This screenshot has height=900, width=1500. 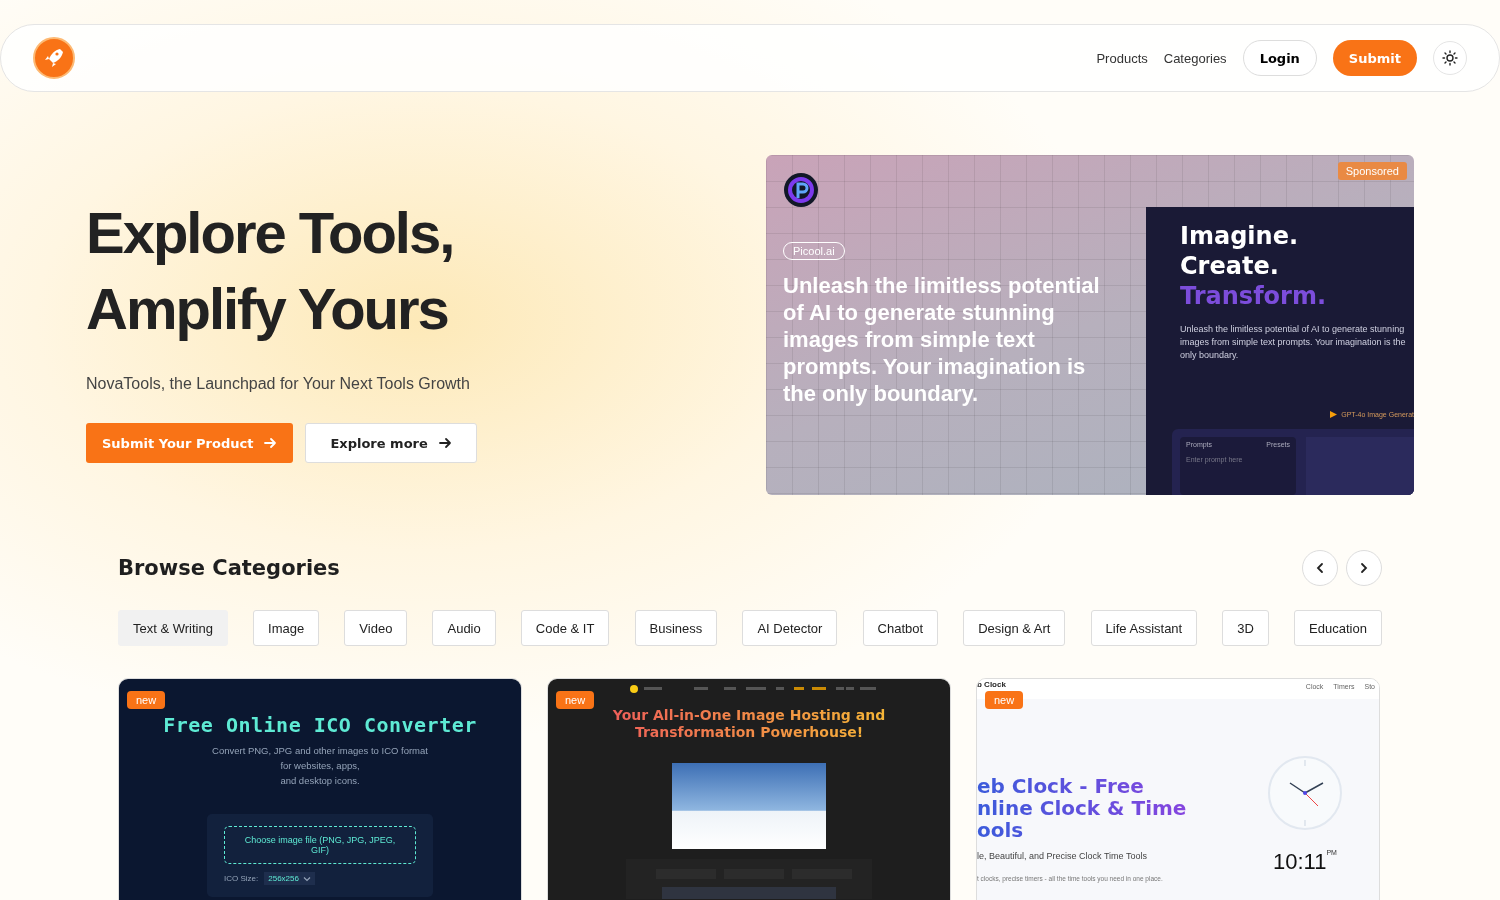 What do you see at coordinates (1293, 342) in the screenshot?
I see `preview-description: Unleash the limitless potential of AI to generate stunning images from simple text prompts. Your imagination is the only boundary.` at bounding box center [1293, 342].